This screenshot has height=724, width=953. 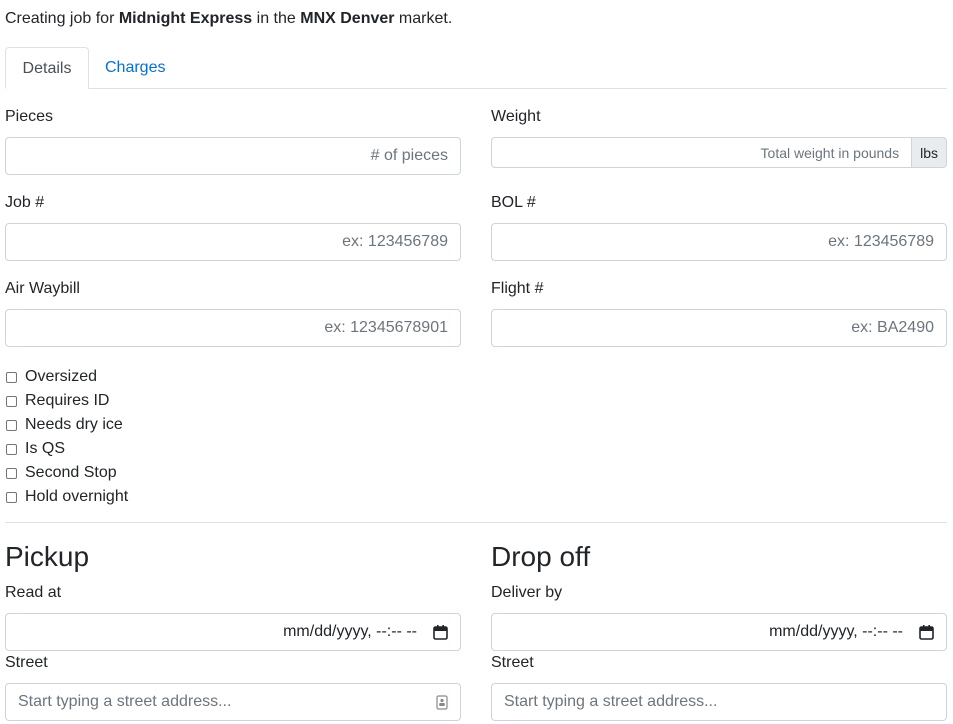 What do you see at coordinates (11, 449) in the screenshot?
I see `is-qs-checkbox` at bounding box center [11, 449].